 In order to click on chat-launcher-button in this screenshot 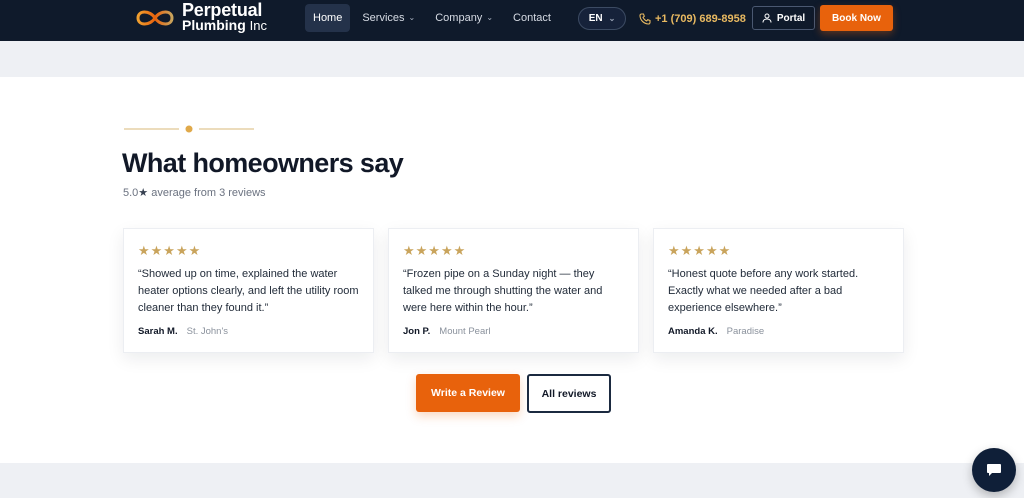, I will do `click(994, 470)`.